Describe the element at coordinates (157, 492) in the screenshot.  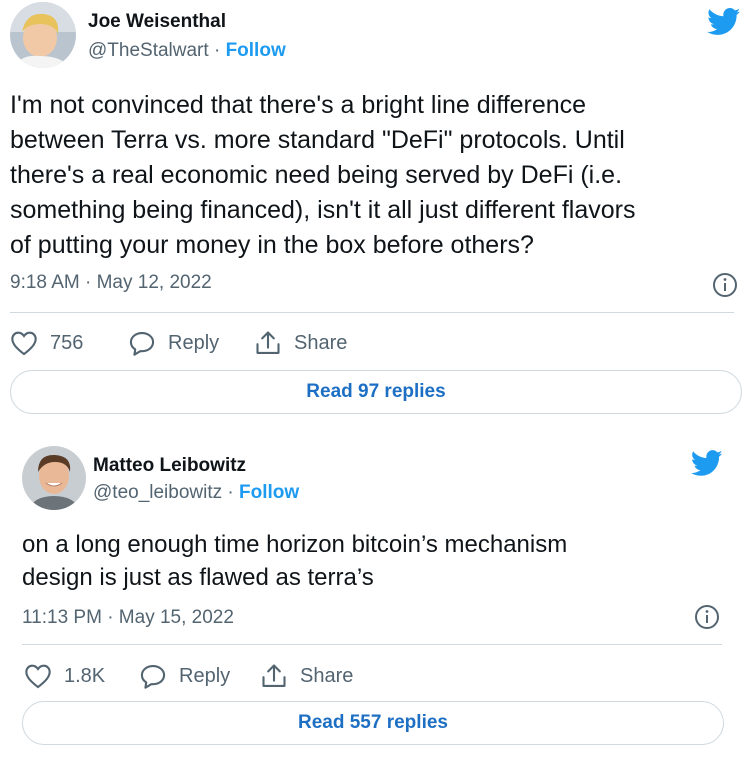
I see `author-handle: @teo_leibowitz` at that location.